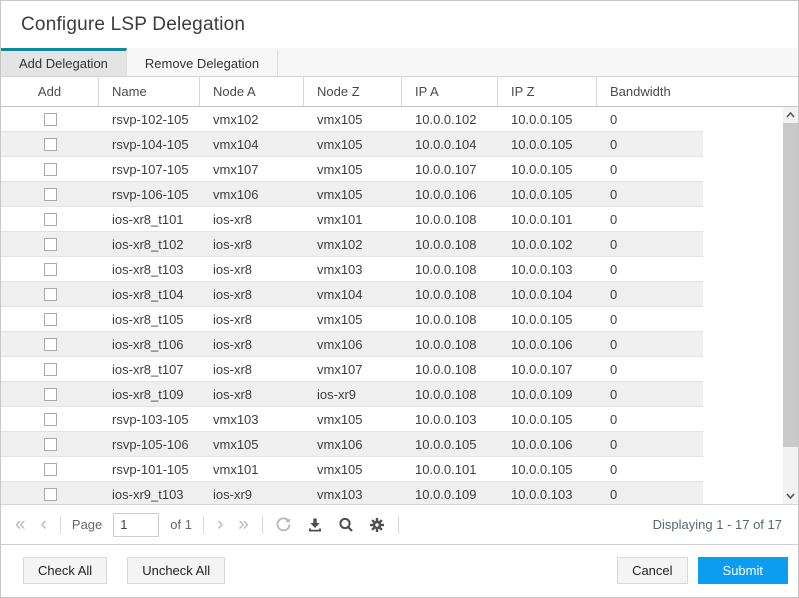  Describe the element at coordinates (446, 419) in the screenshot. I see `cell-ip-a: 10.0.0.103` at that location.